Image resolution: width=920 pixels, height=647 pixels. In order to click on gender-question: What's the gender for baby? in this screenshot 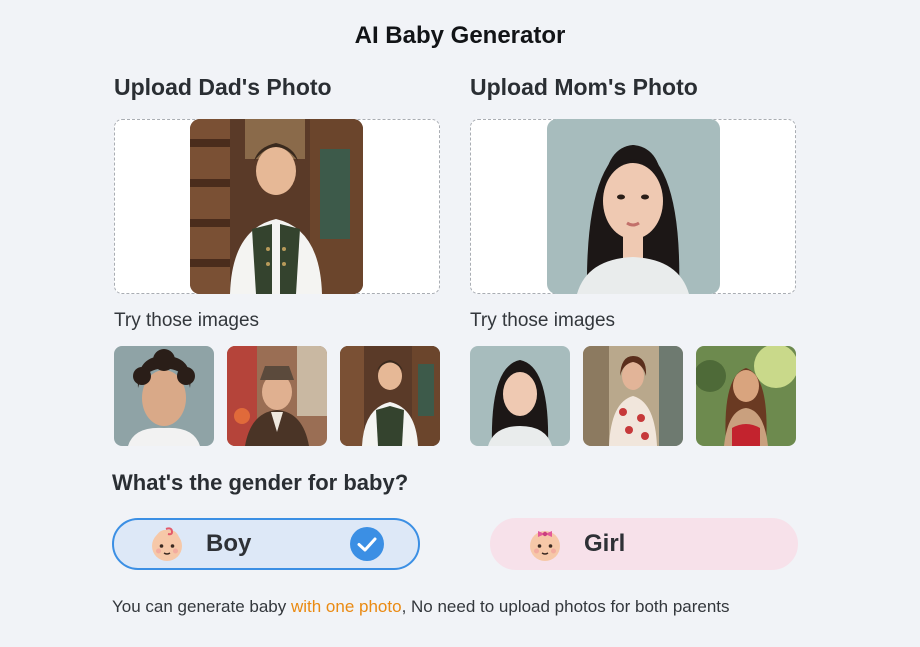, I will do `click(260, 482)`.